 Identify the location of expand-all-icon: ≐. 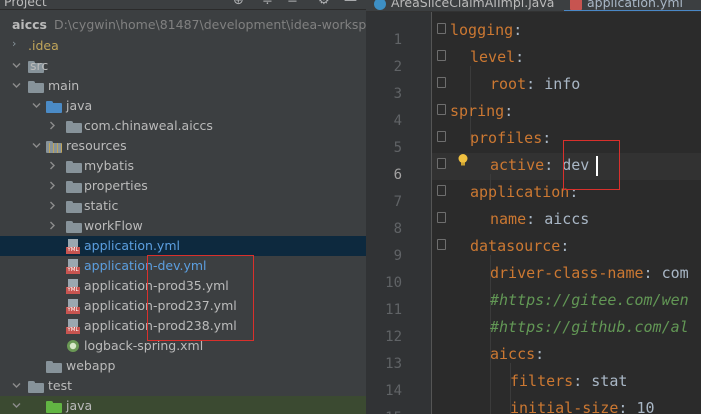
(292, 4).